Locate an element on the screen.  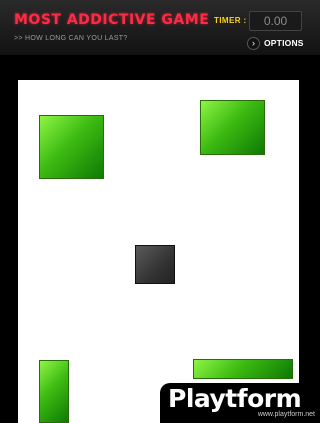
timer-label: TIMER : is located at coordinates (230, 20).